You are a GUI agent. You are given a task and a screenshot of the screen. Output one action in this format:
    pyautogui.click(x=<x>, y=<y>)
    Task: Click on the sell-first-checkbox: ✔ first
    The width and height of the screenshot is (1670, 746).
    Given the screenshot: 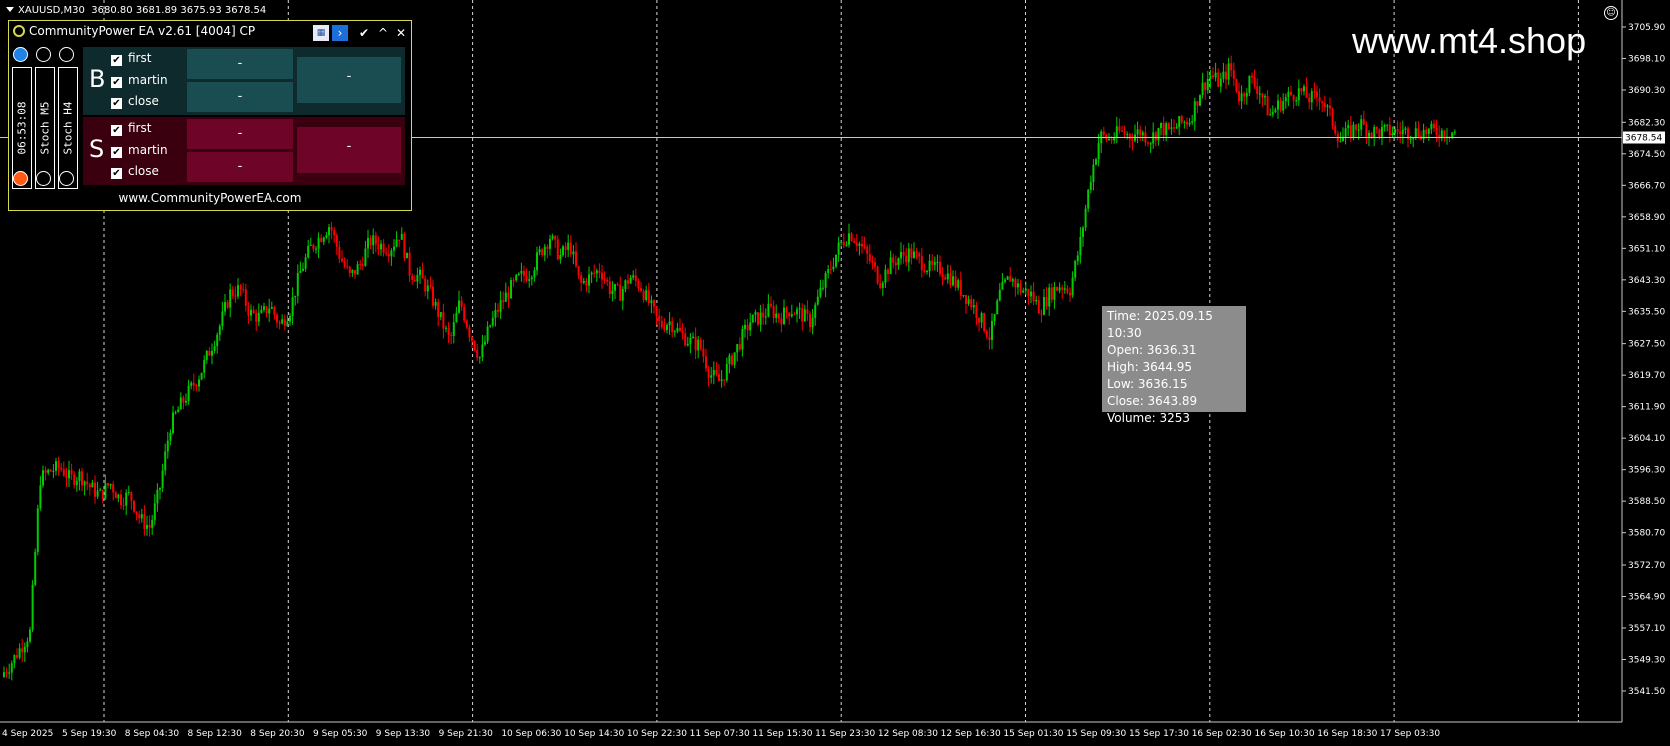 What is the action you would take?
    pyautogui.click(x=131, y=128)
    